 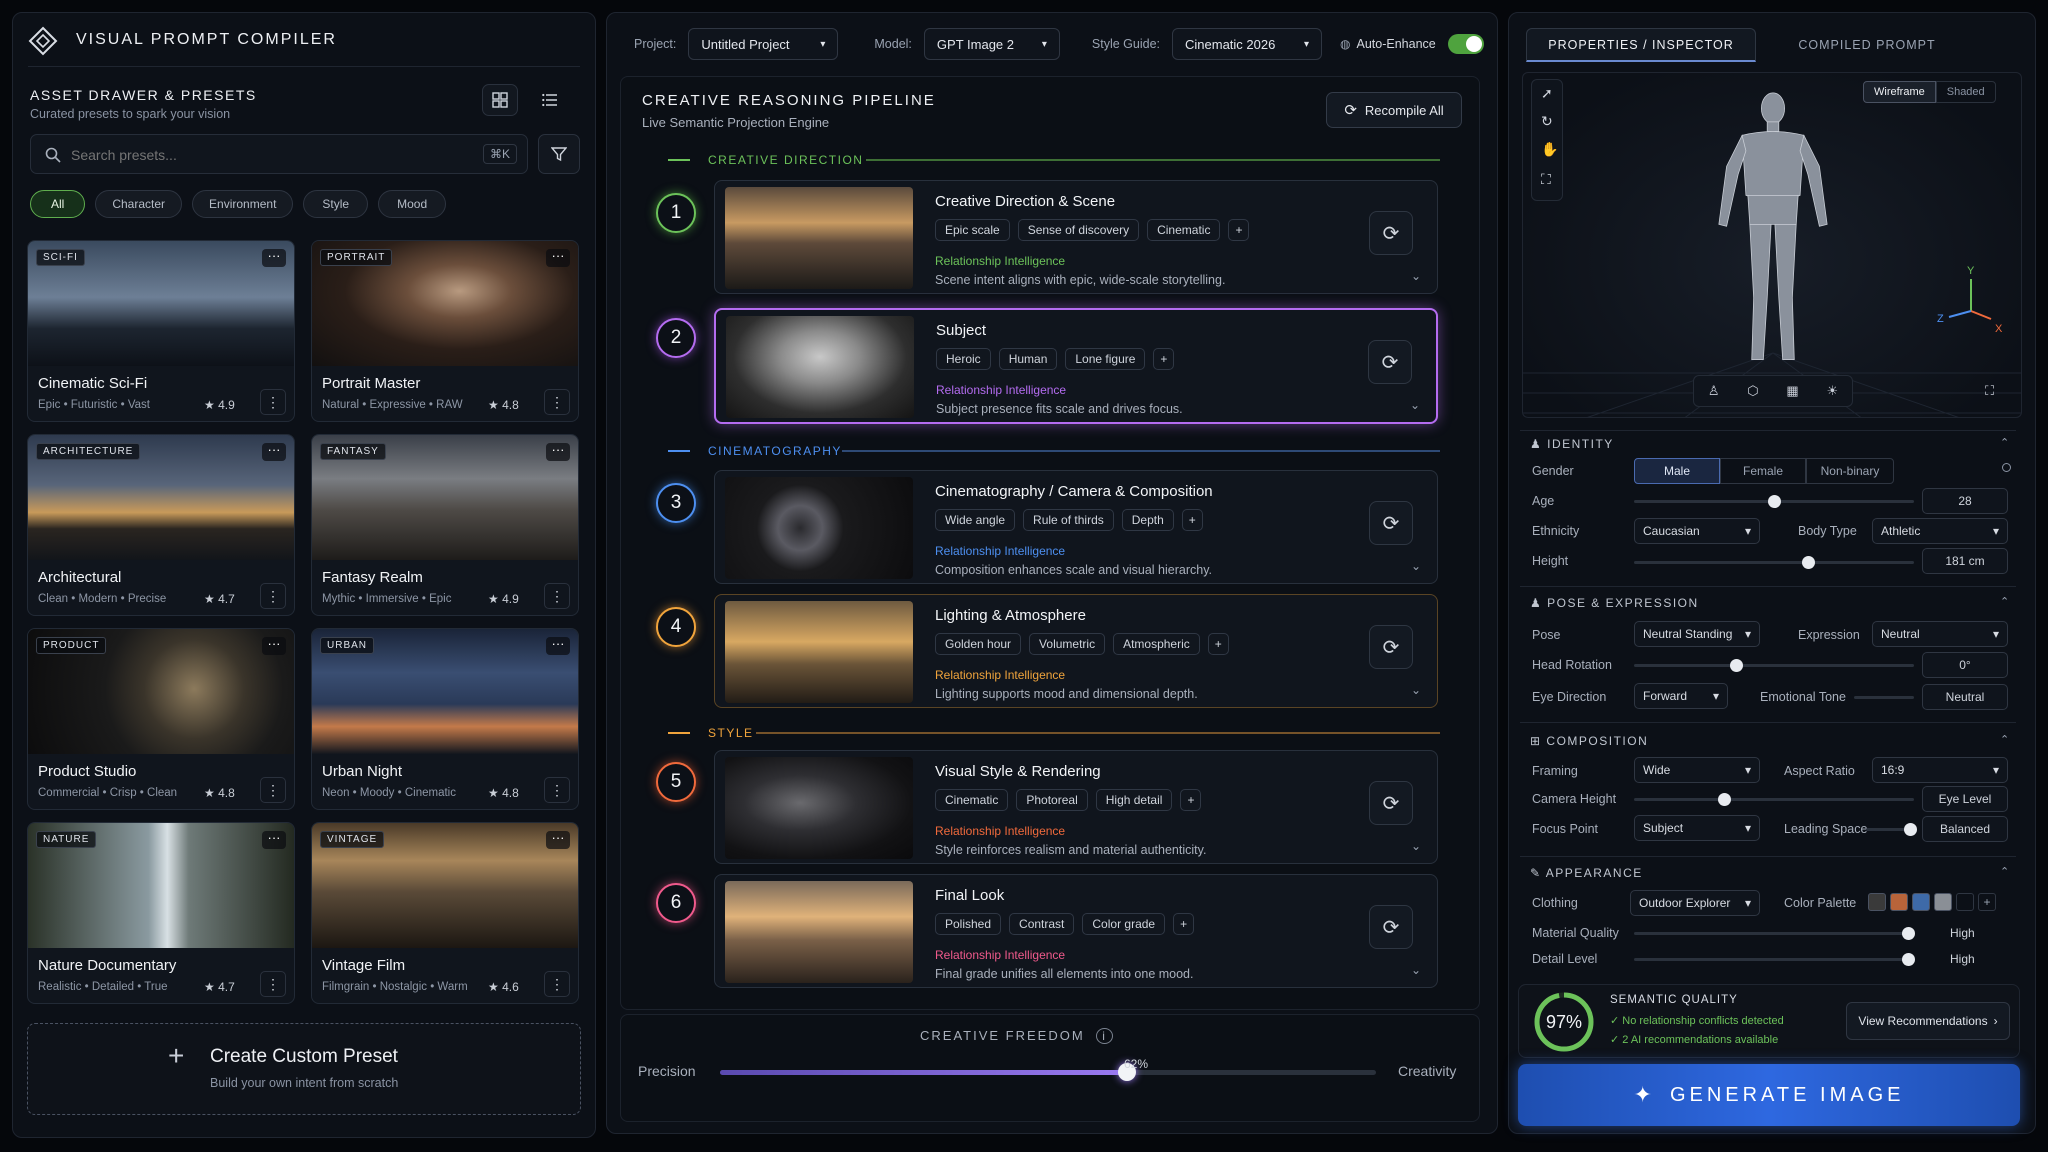 I want to click on head-rotation-slider, so click(x=1774, y=665).